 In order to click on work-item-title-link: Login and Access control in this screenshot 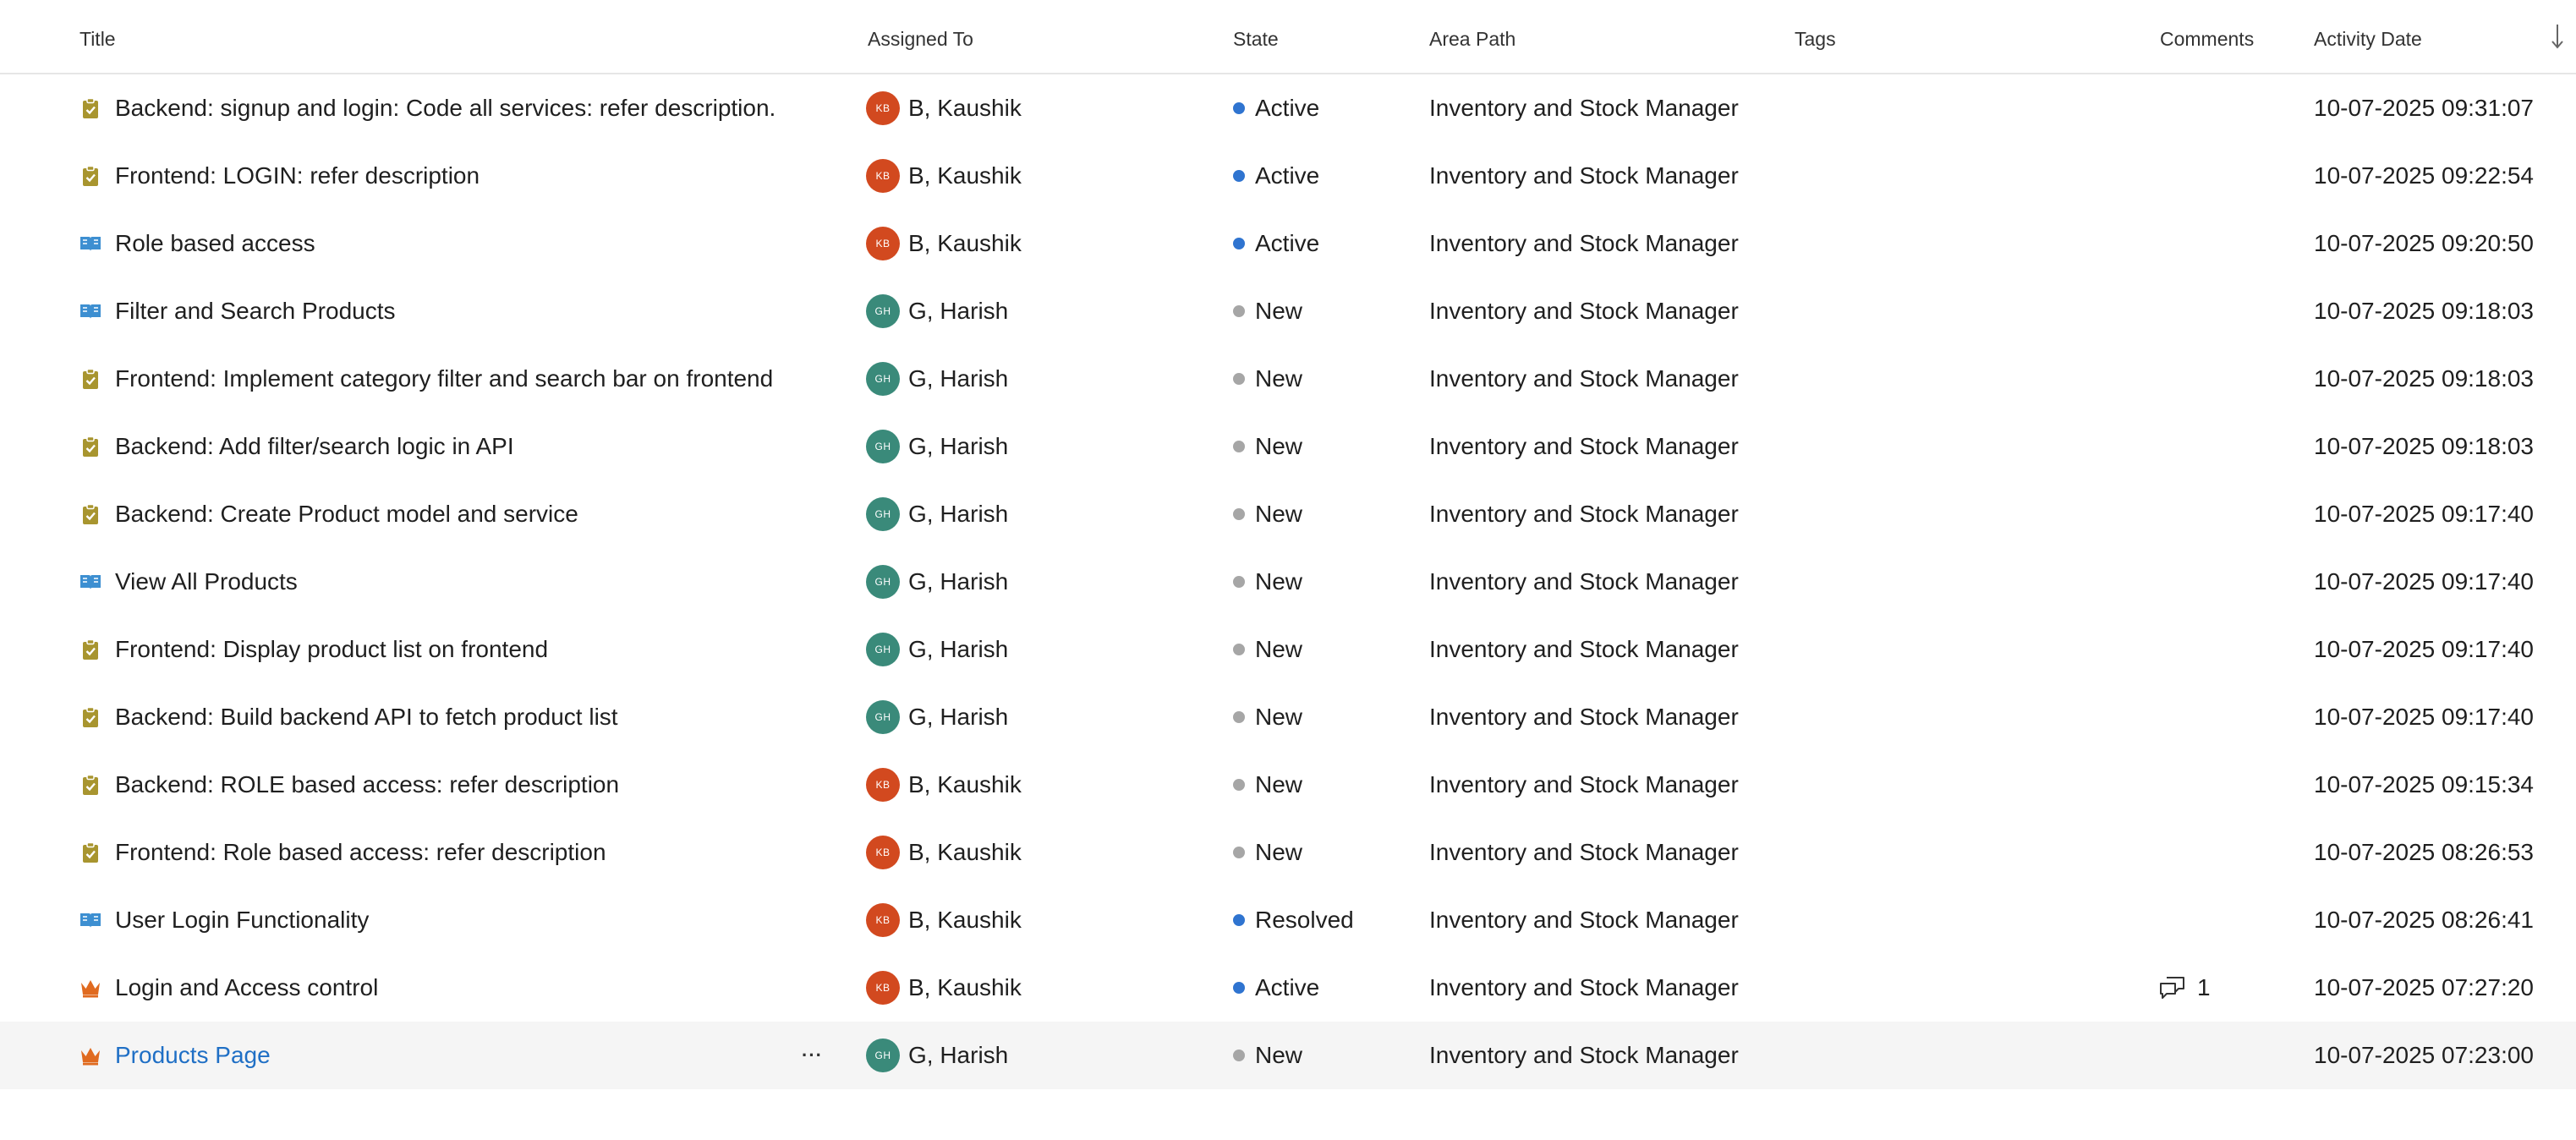, I will do `click(246, 987)`.